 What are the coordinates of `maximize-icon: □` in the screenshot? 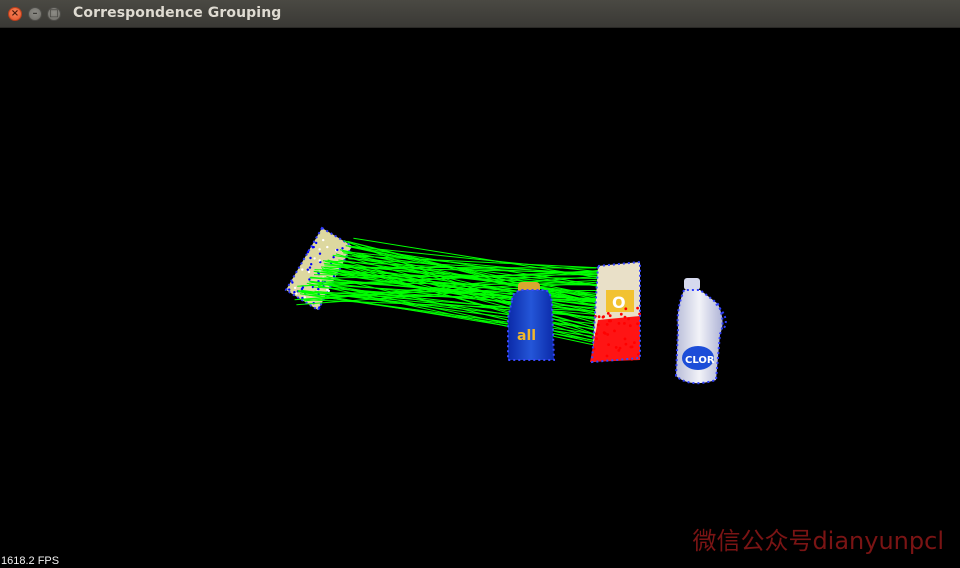 It's located at (54, 13).